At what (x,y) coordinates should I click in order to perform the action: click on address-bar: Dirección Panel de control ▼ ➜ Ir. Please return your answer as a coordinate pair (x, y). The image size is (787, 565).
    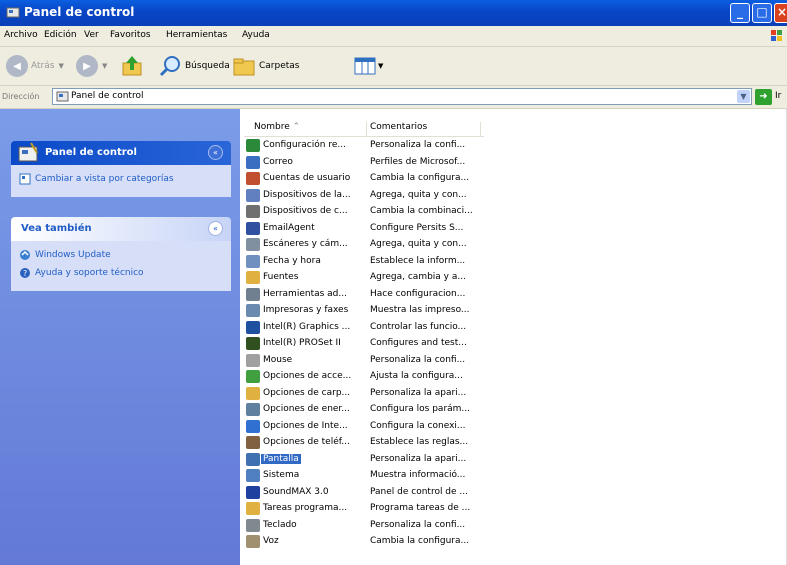
    Looking at the image, I should click on (393, 97).